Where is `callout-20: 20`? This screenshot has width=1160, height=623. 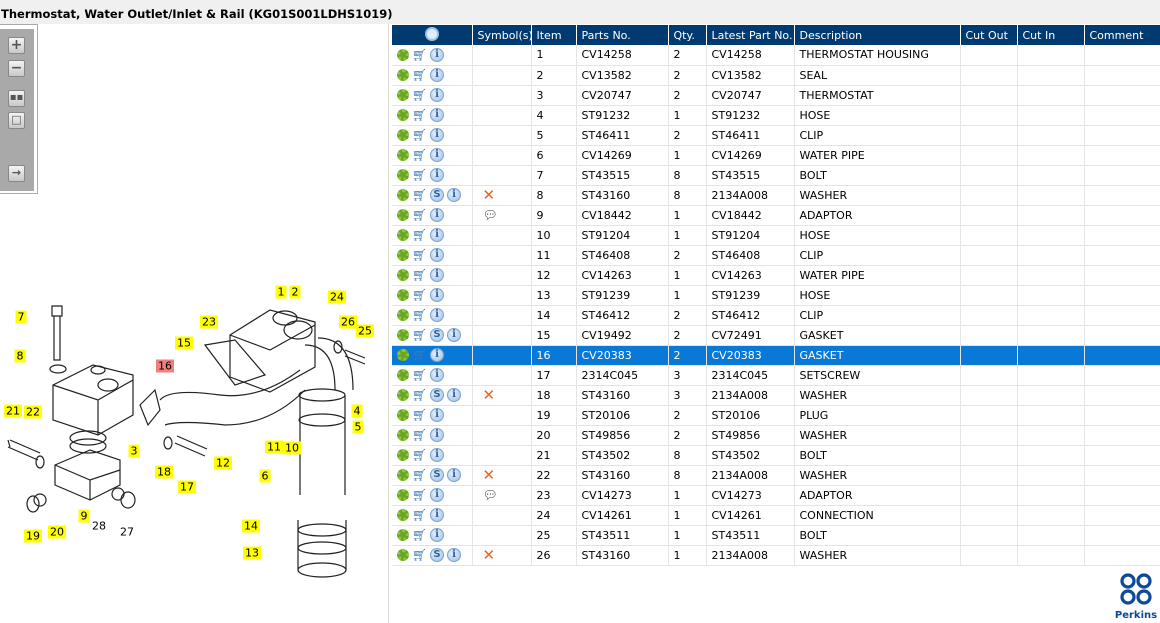
callout-20: 20 is located at coordinates (57, 532).